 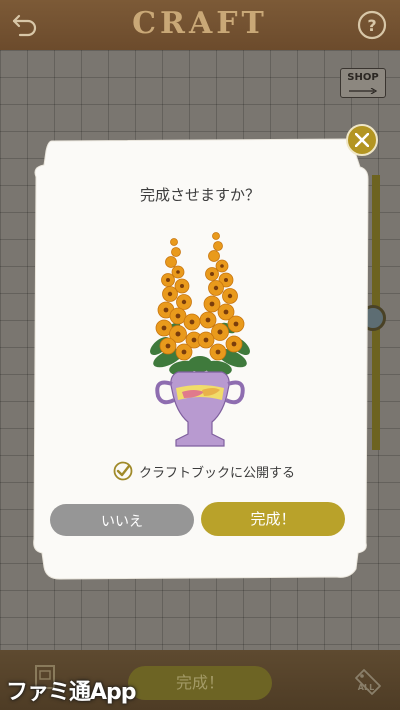 I want to click on arrow-right-icon, so click(x=363, y=91).